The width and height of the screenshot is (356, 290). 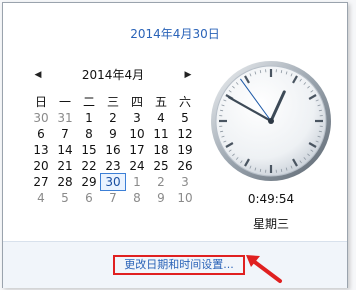 What do you see at coordinates (41, 150) in the screenshot?
I see `calendar-day: 13` at bounding box center [41, 150].